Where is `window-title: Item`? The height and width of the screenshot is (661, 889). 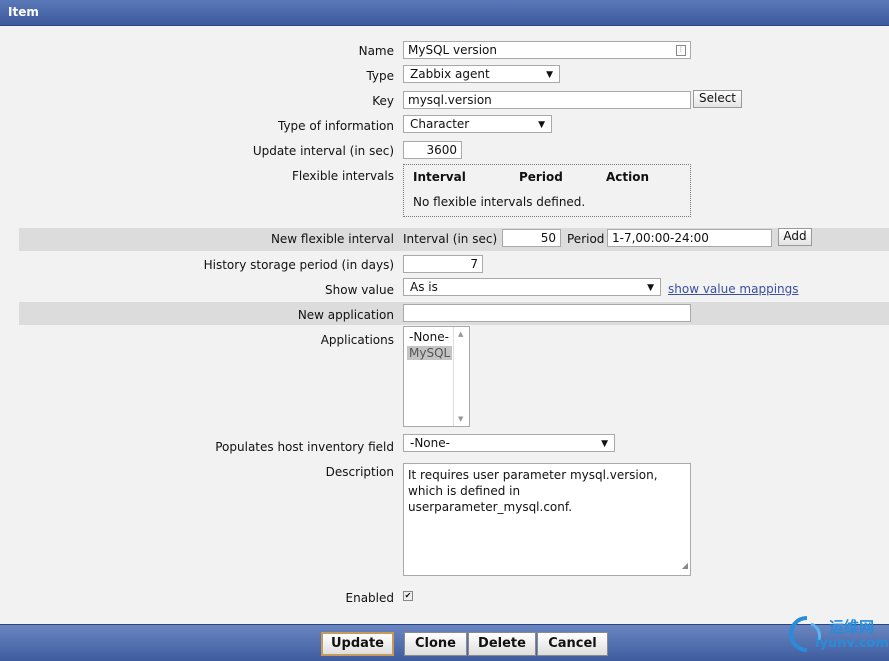 window-title: Item is located at coordinates (23, 12).